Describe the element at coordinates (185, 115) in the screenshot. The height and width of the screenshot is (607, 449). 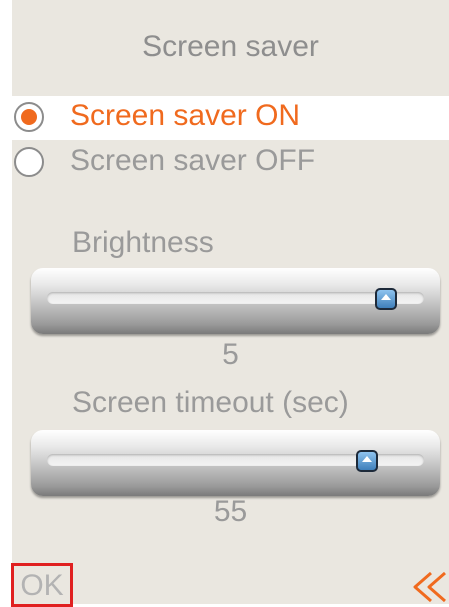
I see `option-label: Screen saver ON` at that location.